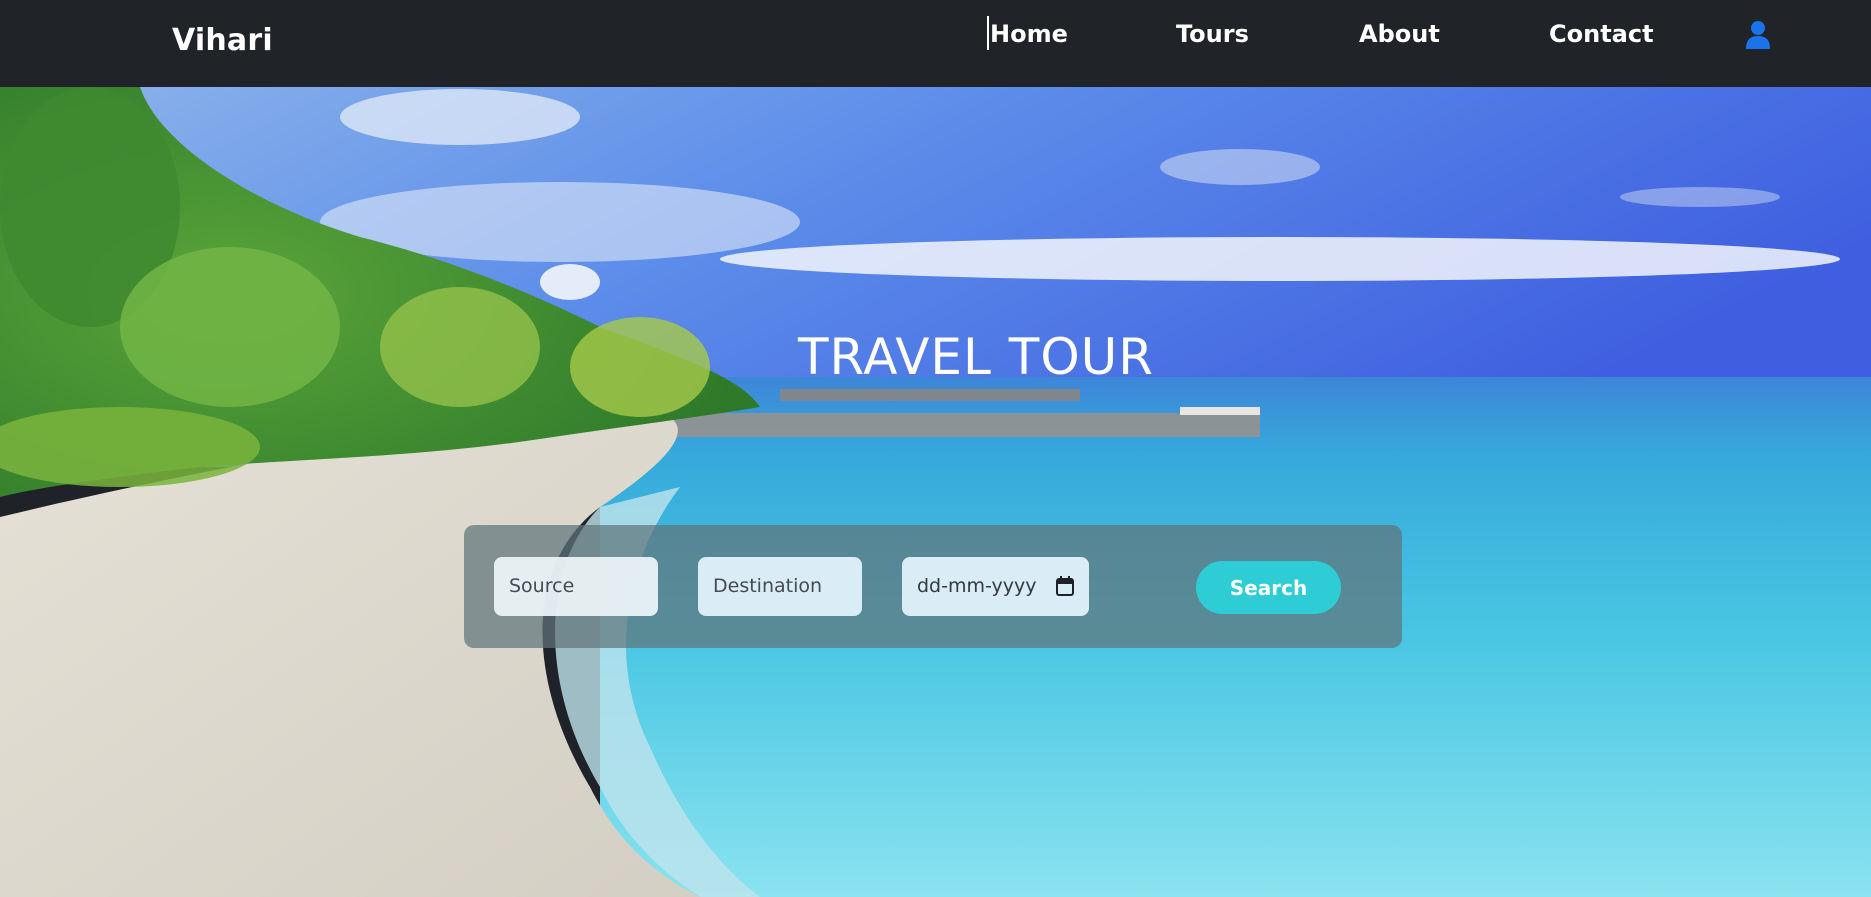 This screenshot has height=897, width=1871. What do you see at coordinates (1758, 35) in the screenshot?
I see `user-icon` at bounding box center [1758, 35].